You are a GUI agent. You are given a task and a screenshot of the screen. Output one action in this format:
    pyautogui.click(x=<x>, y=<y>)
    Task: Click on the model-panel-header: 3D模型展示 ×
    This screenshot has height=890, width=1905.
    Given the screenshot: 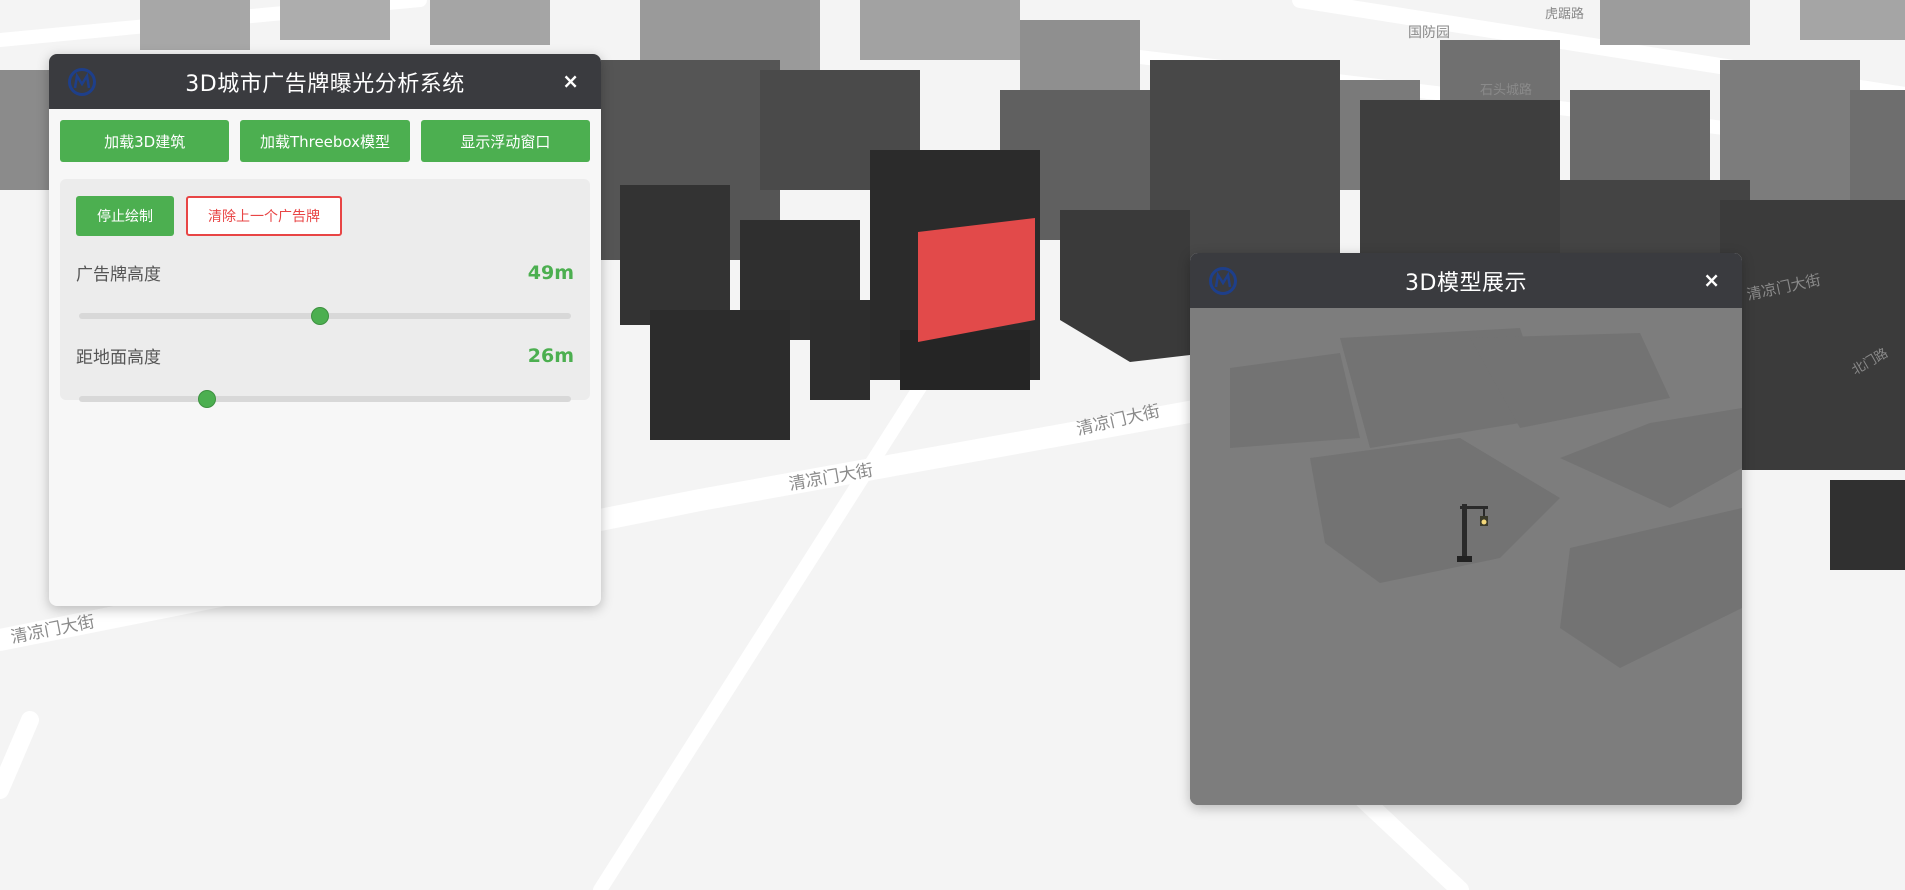 What is the action you would take?
    pyautogui.click(x=1466, y=280)
    